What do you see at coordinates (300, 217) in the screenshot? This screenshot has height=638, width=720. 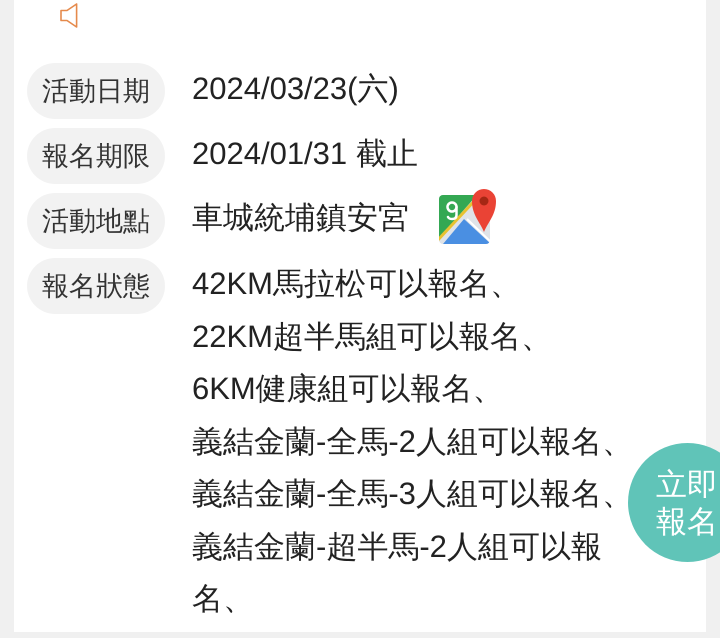 I see `location-text: 車城統埔鎮安宮` at bounding box center [300, 217].